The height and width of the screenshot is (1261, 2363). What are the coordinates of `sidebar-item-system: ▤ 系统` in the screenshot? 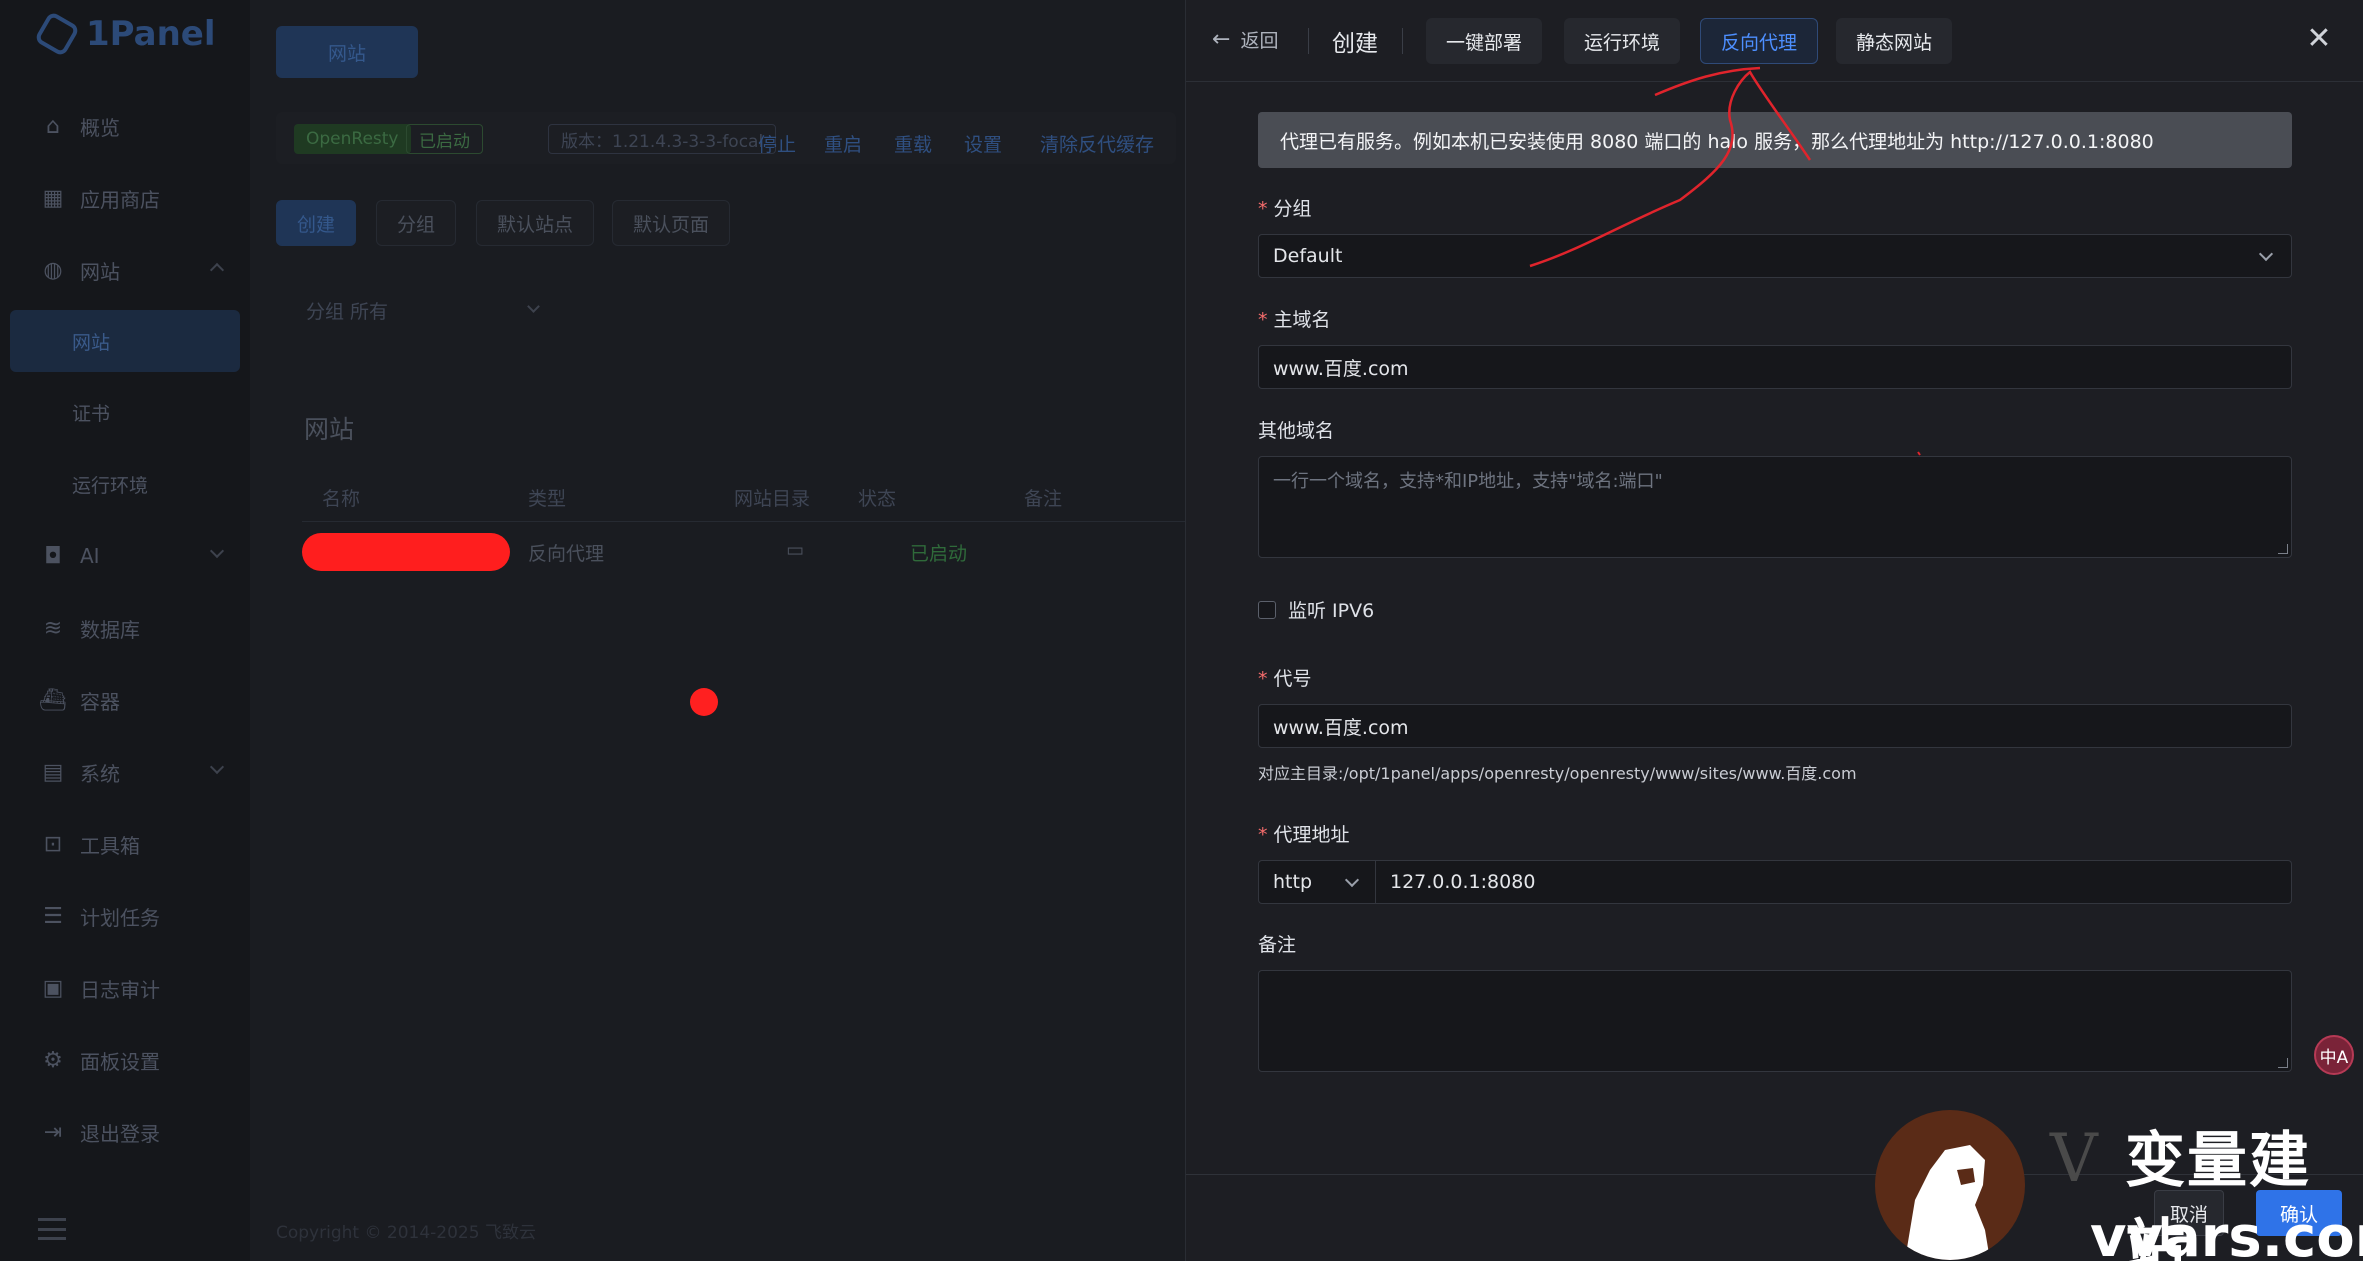 It's located at (125, 772).